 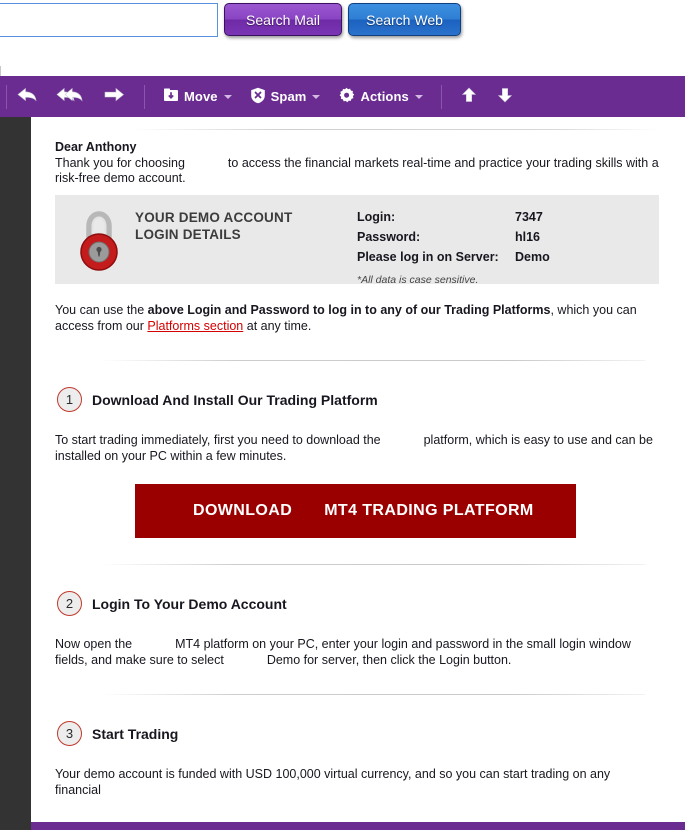 I want to click on reply-button, so click(x=27, y=96).